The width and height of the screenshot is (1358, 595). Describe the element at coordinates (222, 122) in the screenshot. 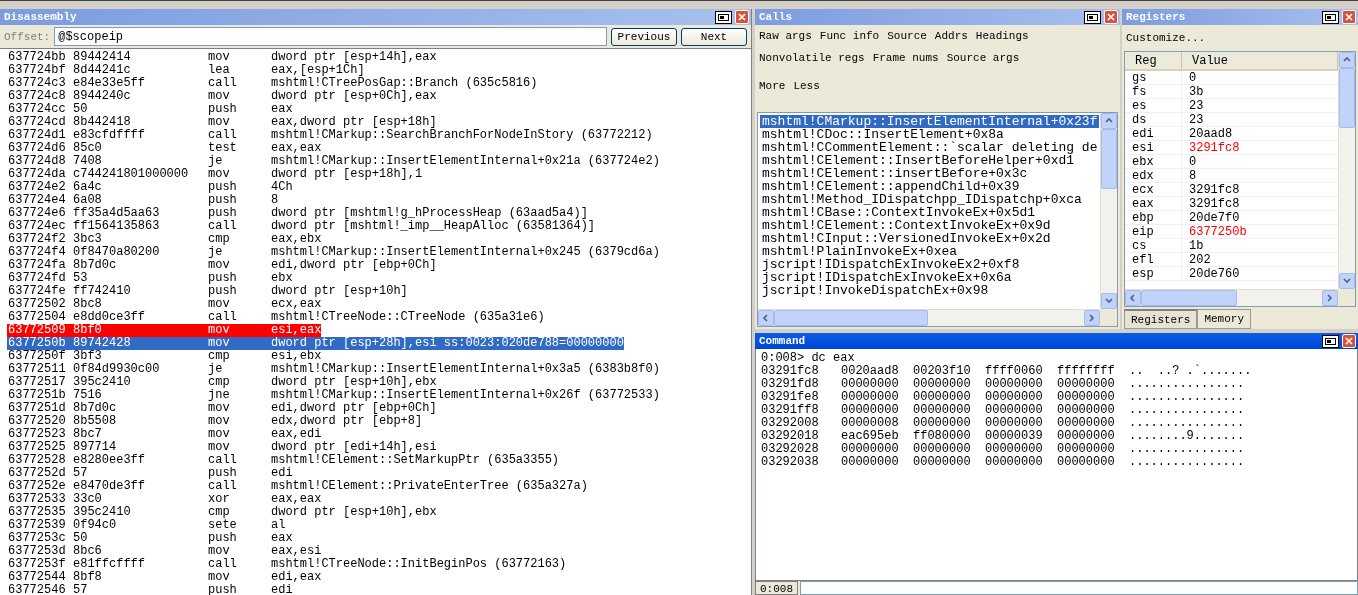

I see `disassembly-row: 637724cd 8b442418 mov eax,dword ptr [esp+18h]` at that location.